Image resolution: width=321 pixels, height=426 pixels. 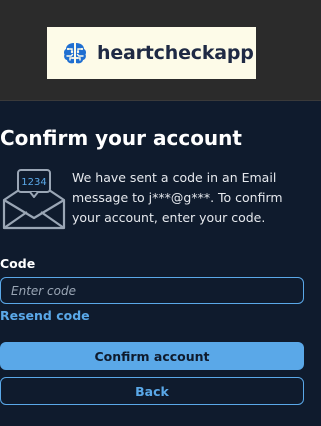 What do you see at coordinates (152, 290) in the screenshot?
I see `code-input` at bounding box center [152, 290].